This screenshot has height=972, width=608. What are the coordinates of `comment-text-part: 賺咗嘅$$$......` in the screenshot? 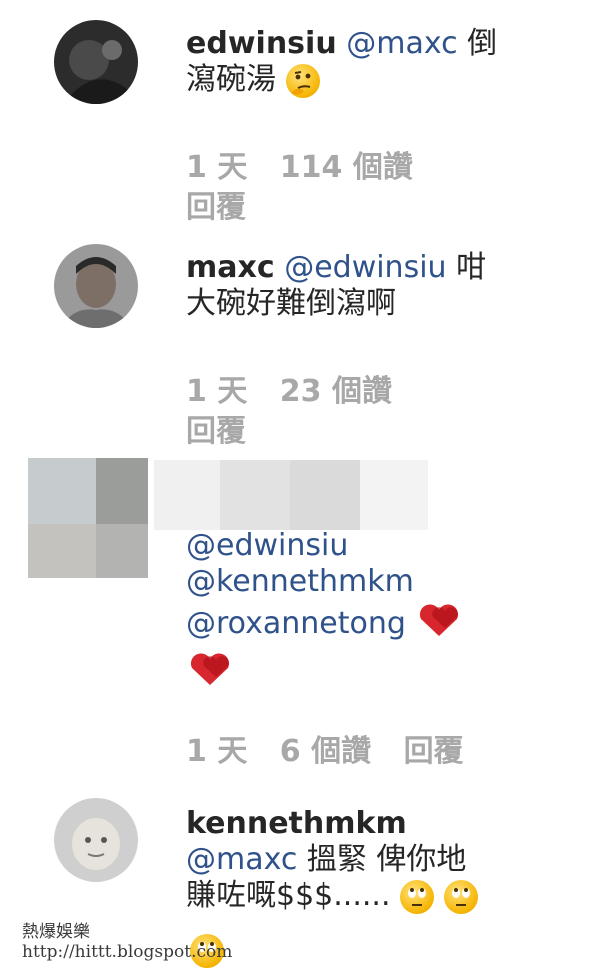 It's located at (288, 895).